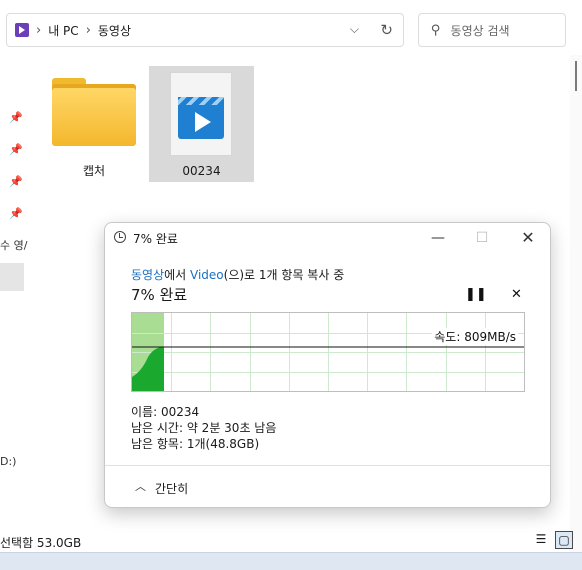 This screenshot has height=570, width=582. What do you see at coordinates (155, 239) in the screenshot?
I see `dialog-title: 7% 완료` at bounding box center [155, 239].